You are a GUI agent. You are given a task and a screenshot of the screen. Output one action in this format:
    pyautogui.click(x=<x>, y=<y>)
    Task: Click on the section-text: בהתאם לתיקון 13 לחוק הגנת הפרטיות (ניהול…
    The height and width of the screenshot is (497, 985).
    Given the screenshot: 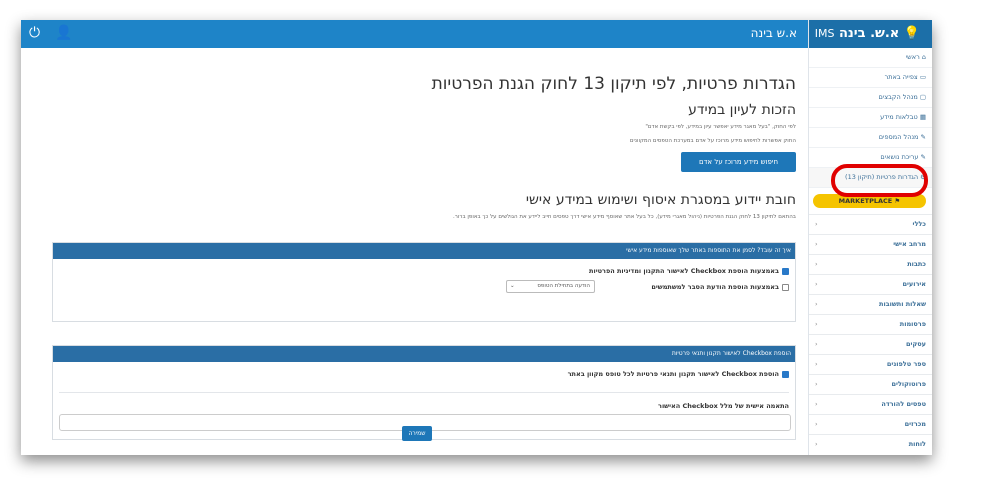 What is the action you would take?
    pyautogui.click(x=624, y=217)
    